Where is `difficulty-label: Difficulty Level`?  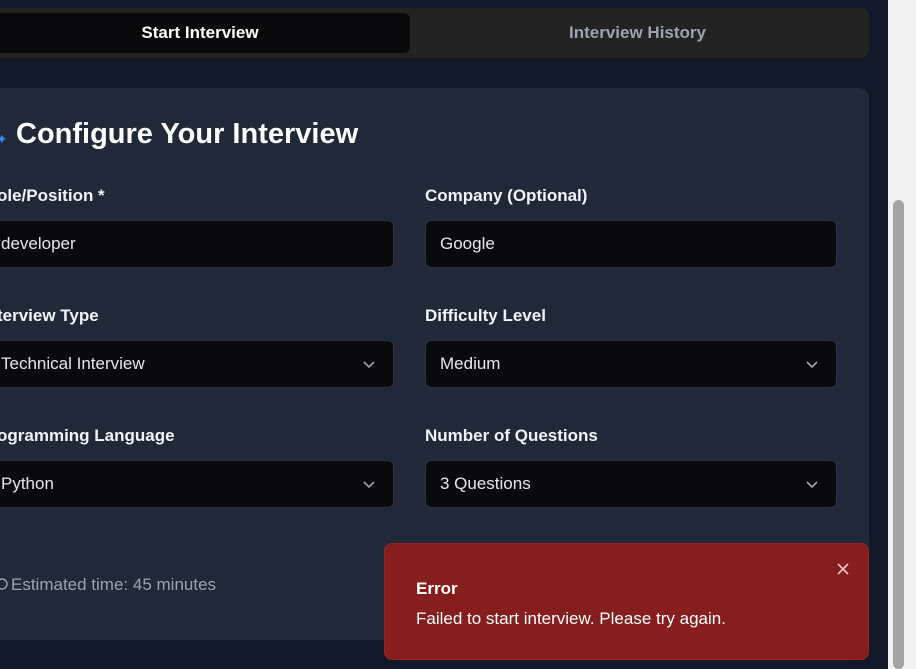
difficulty-label: Difficulty Level is located at coordinates (485, 315).